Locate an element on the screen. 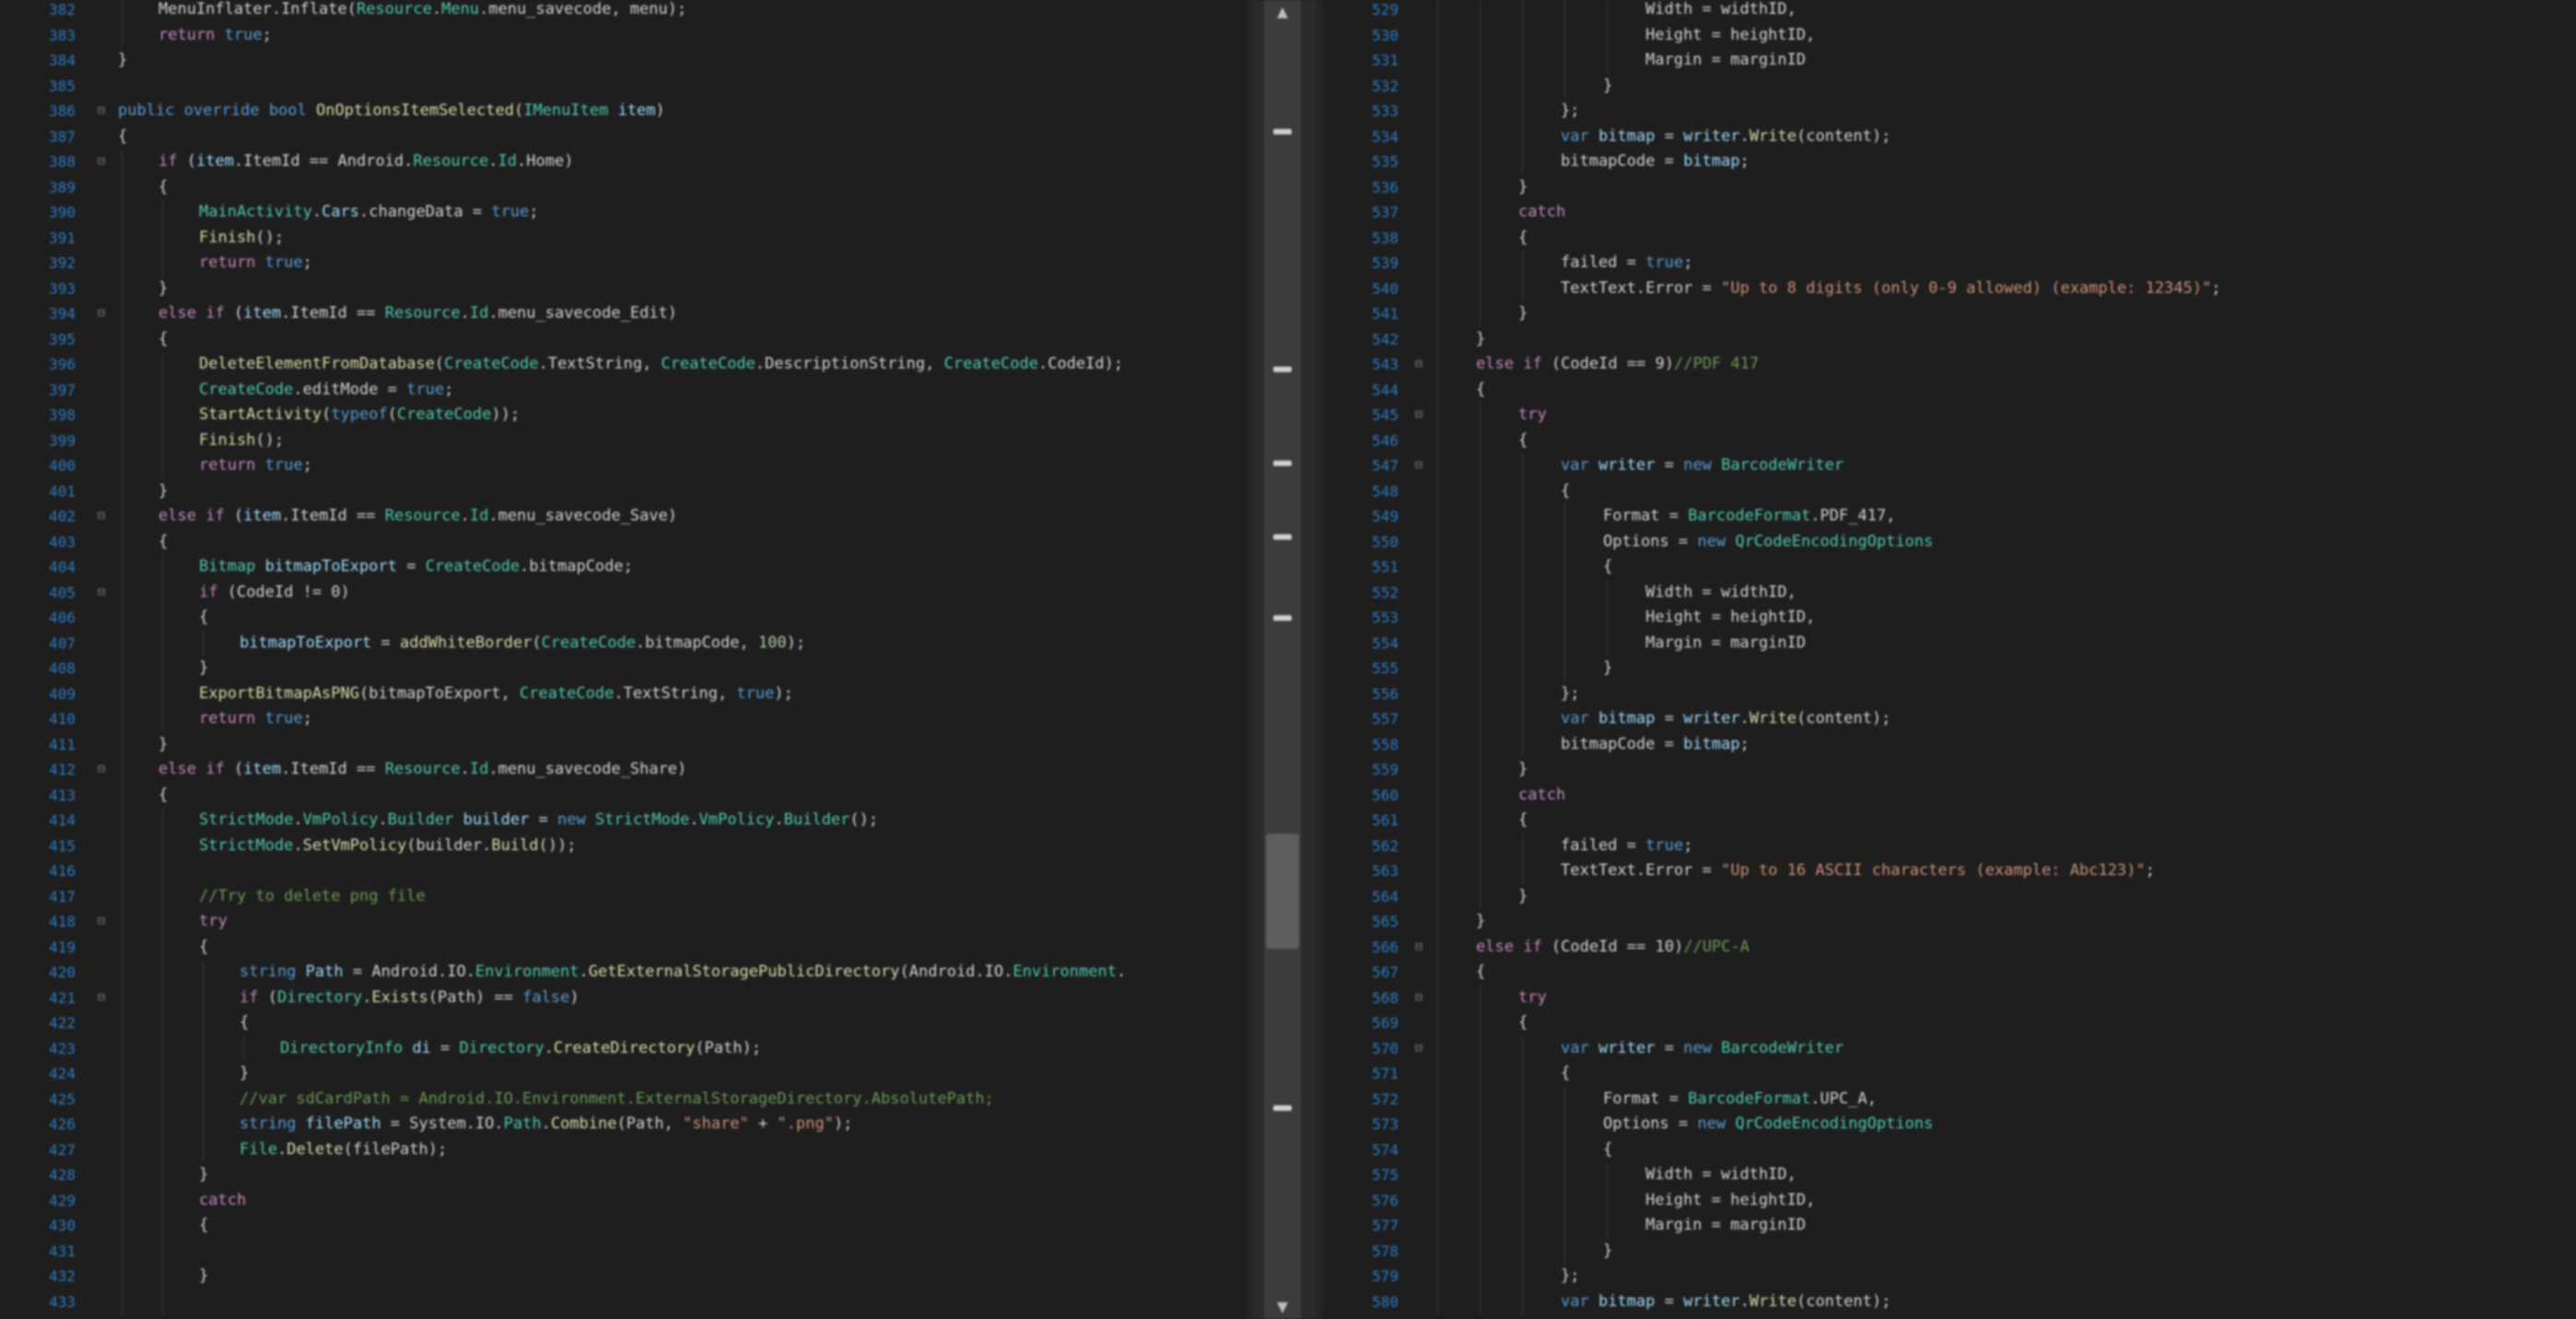 The width and height of the screenshot is (2576, 1319). code-line: 417 //Try to delete png file is located at coordinates (623, 896).